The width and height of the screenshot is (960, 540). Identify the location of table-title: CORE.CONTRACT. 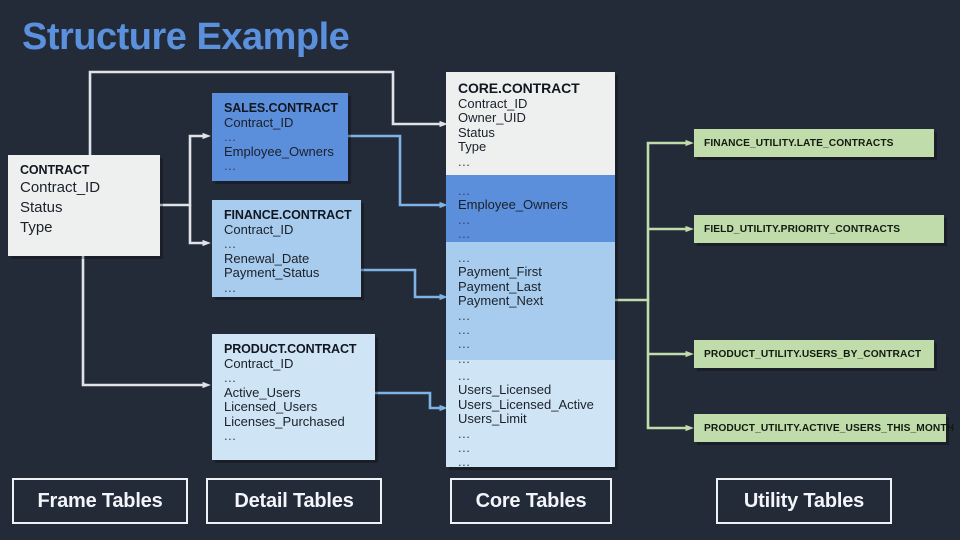
(519, 88).